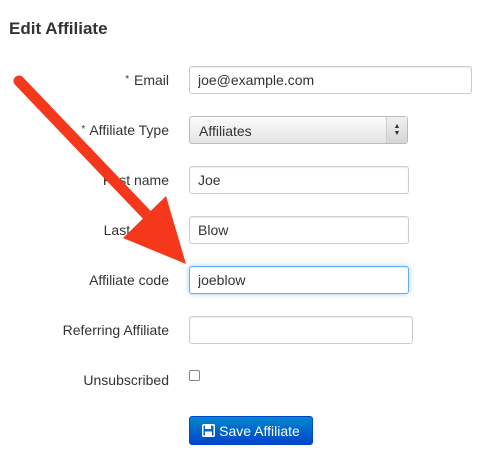 The image size is (500, 468). Describe the element at coordinates (126, 380) in the screenshot. I see `unsubscribed-label: Unsubscribed` at that location.